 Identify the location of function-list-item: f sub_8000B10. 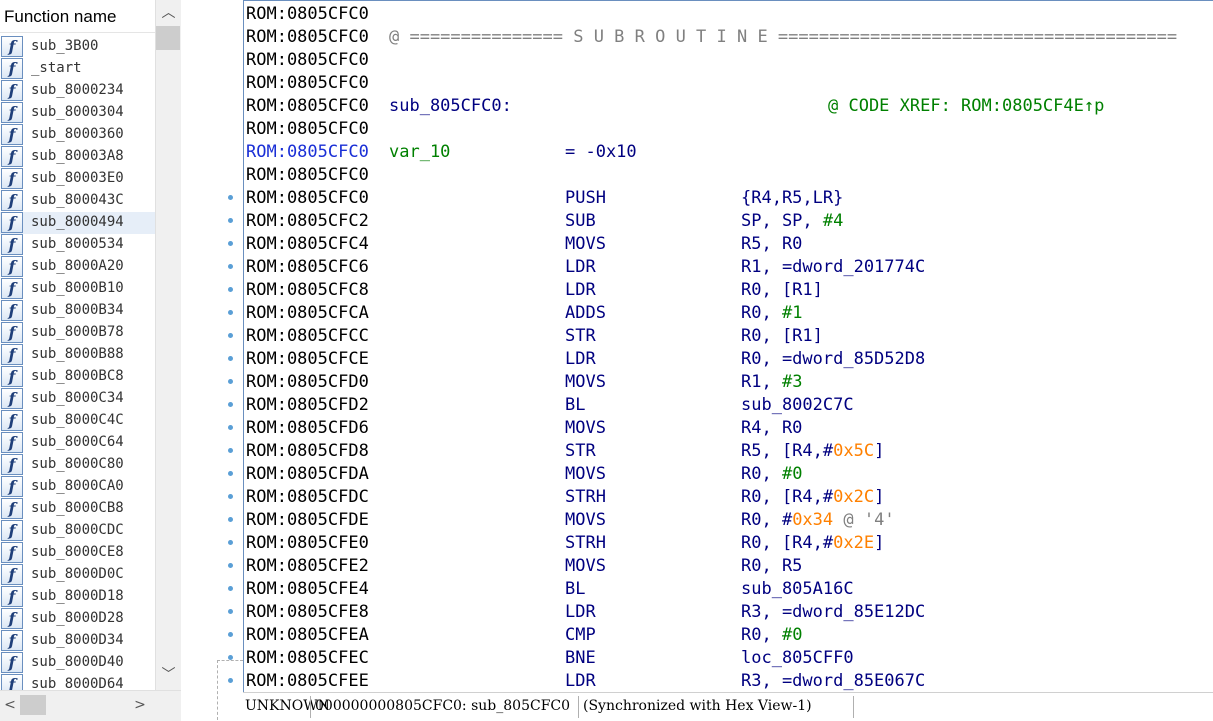
(77, 289).